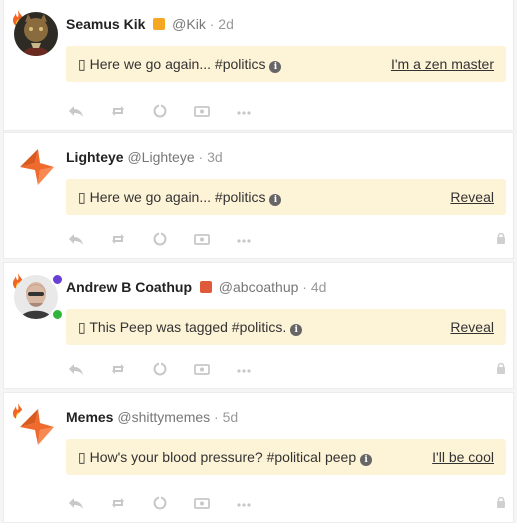  I want to click on warning-text: ▯ This Peep was tagged #politics. i, so click(190, 327).